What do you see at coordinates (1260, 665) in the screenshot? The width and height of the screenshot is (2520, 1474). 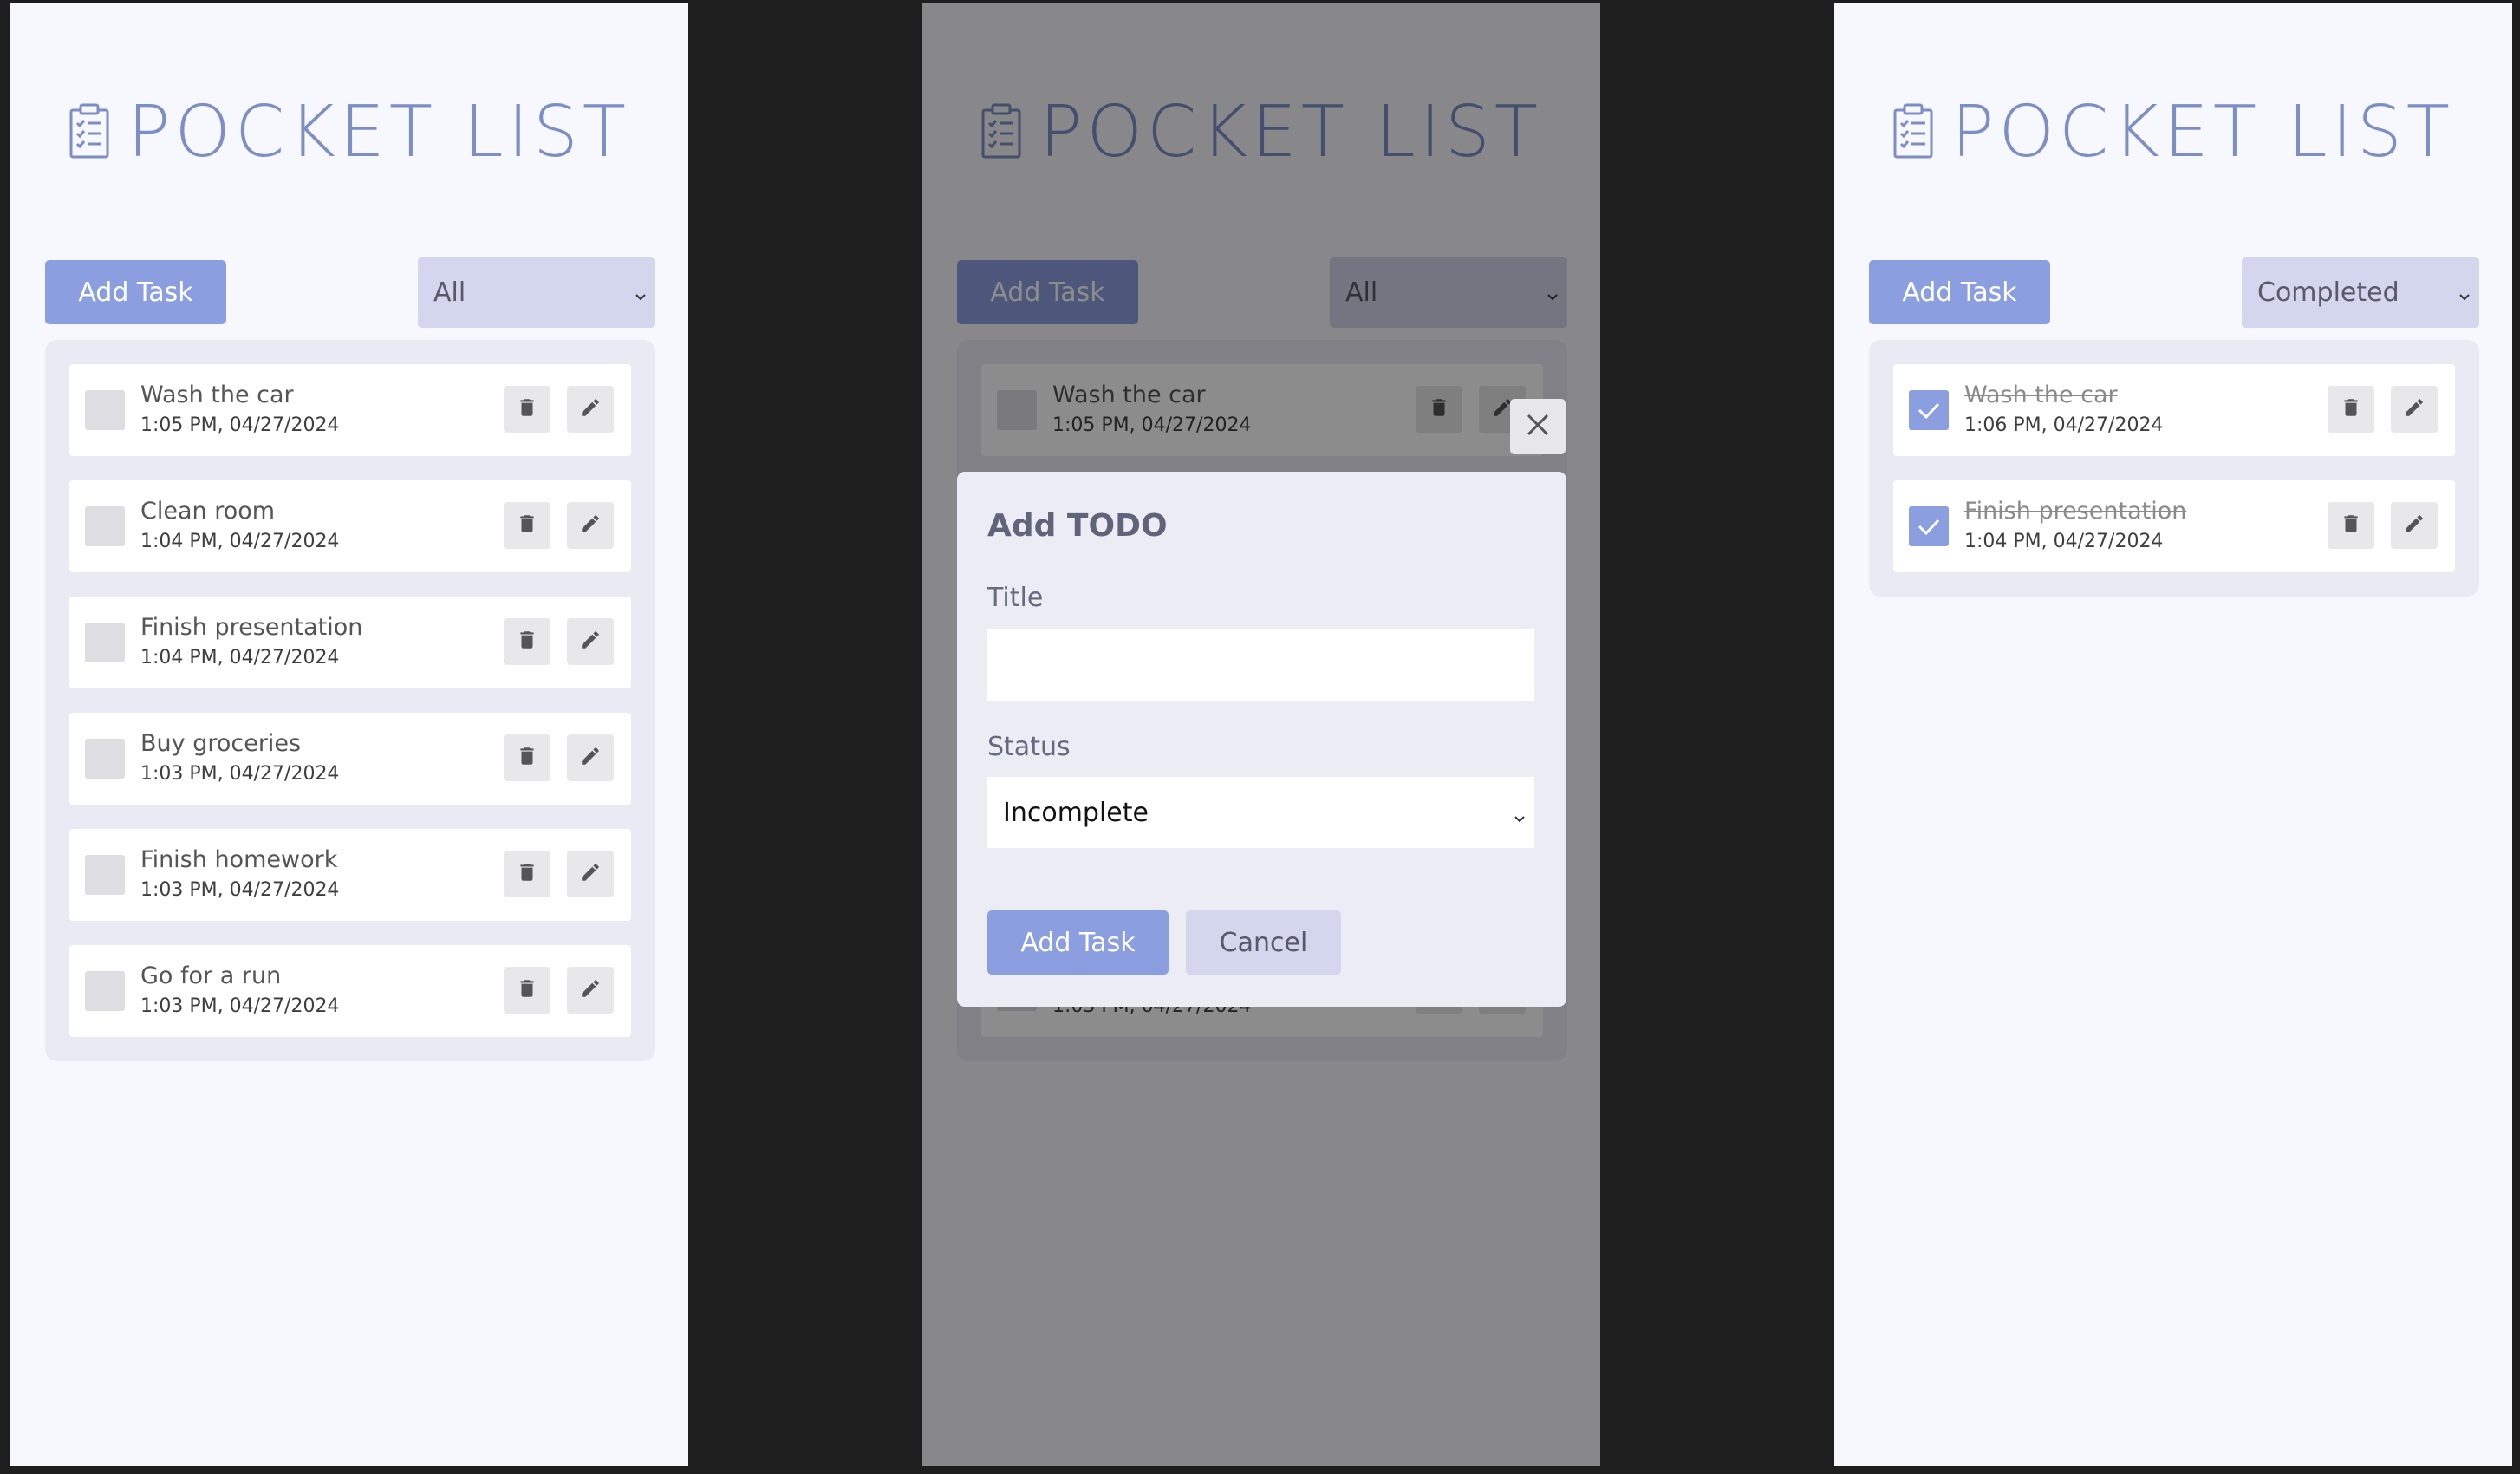 I see `title-input` at bounding box center [1260, 665].